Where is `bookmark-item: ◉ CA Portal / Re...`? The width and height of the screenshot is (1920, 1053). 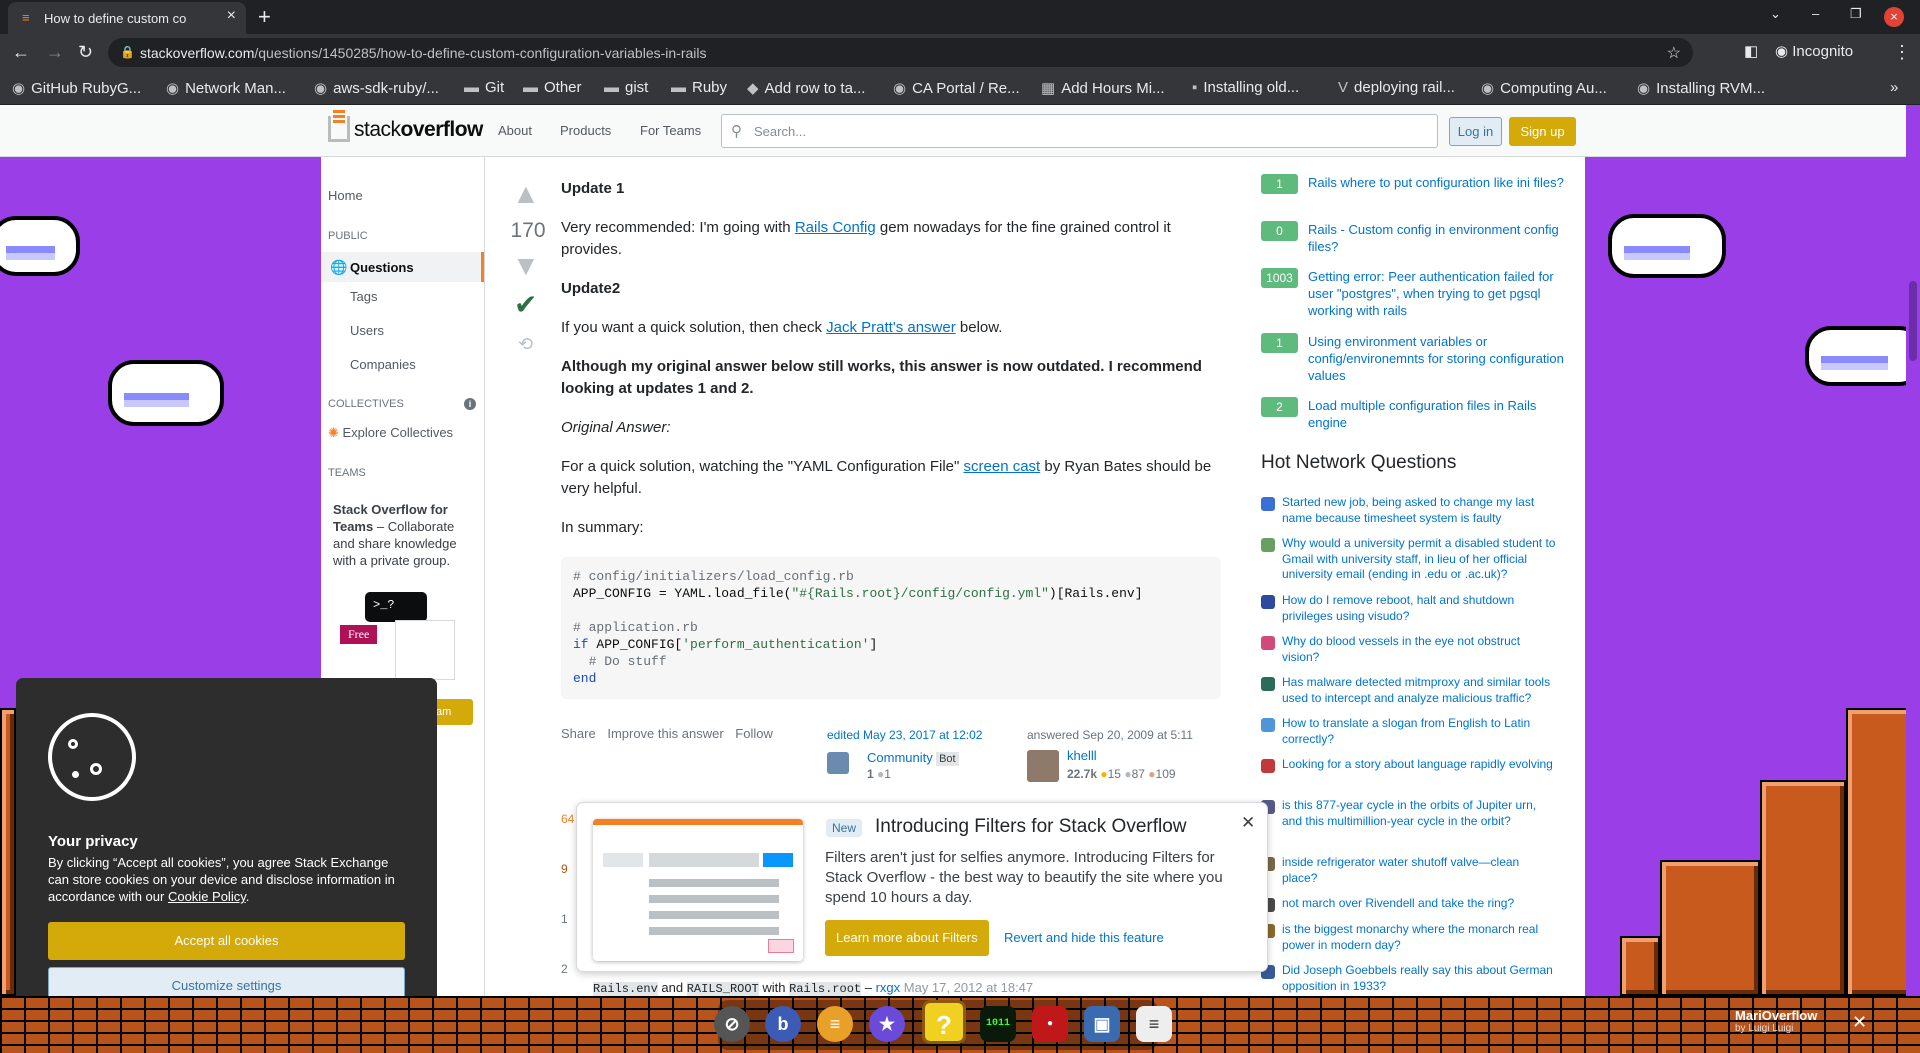 bookmark-item: ◉ CA Portal / Re... is located at coordinates (956, 88).